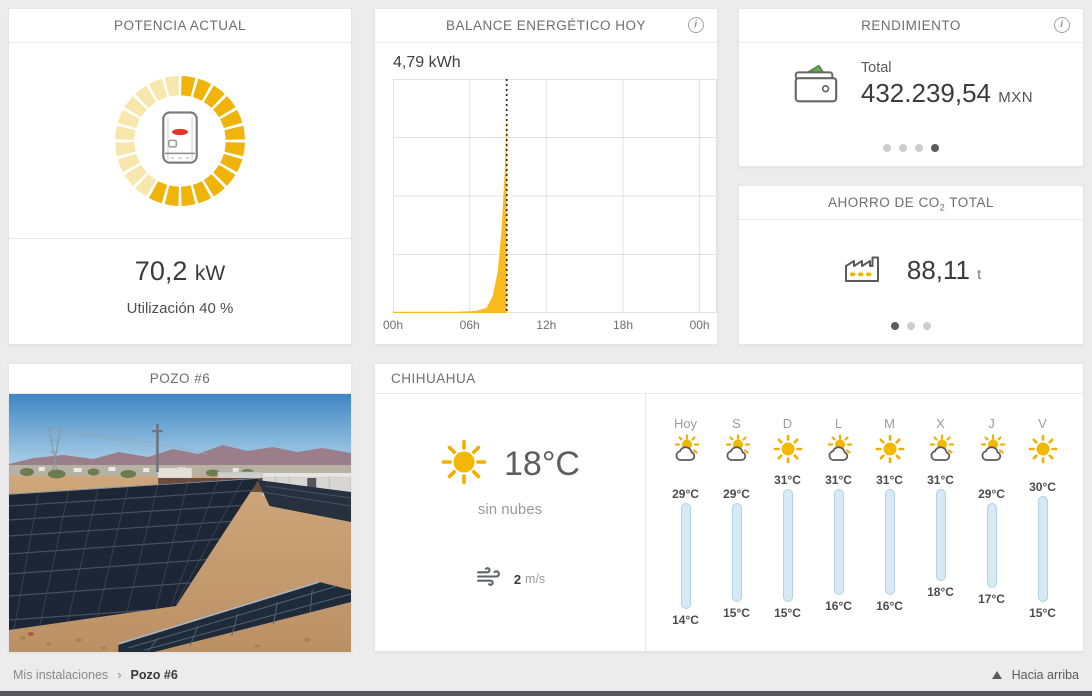 Image resolution: width=1092 pixels, height=696 pixels. I want to click on co2-text: 88,11 t, so click(944, 270).